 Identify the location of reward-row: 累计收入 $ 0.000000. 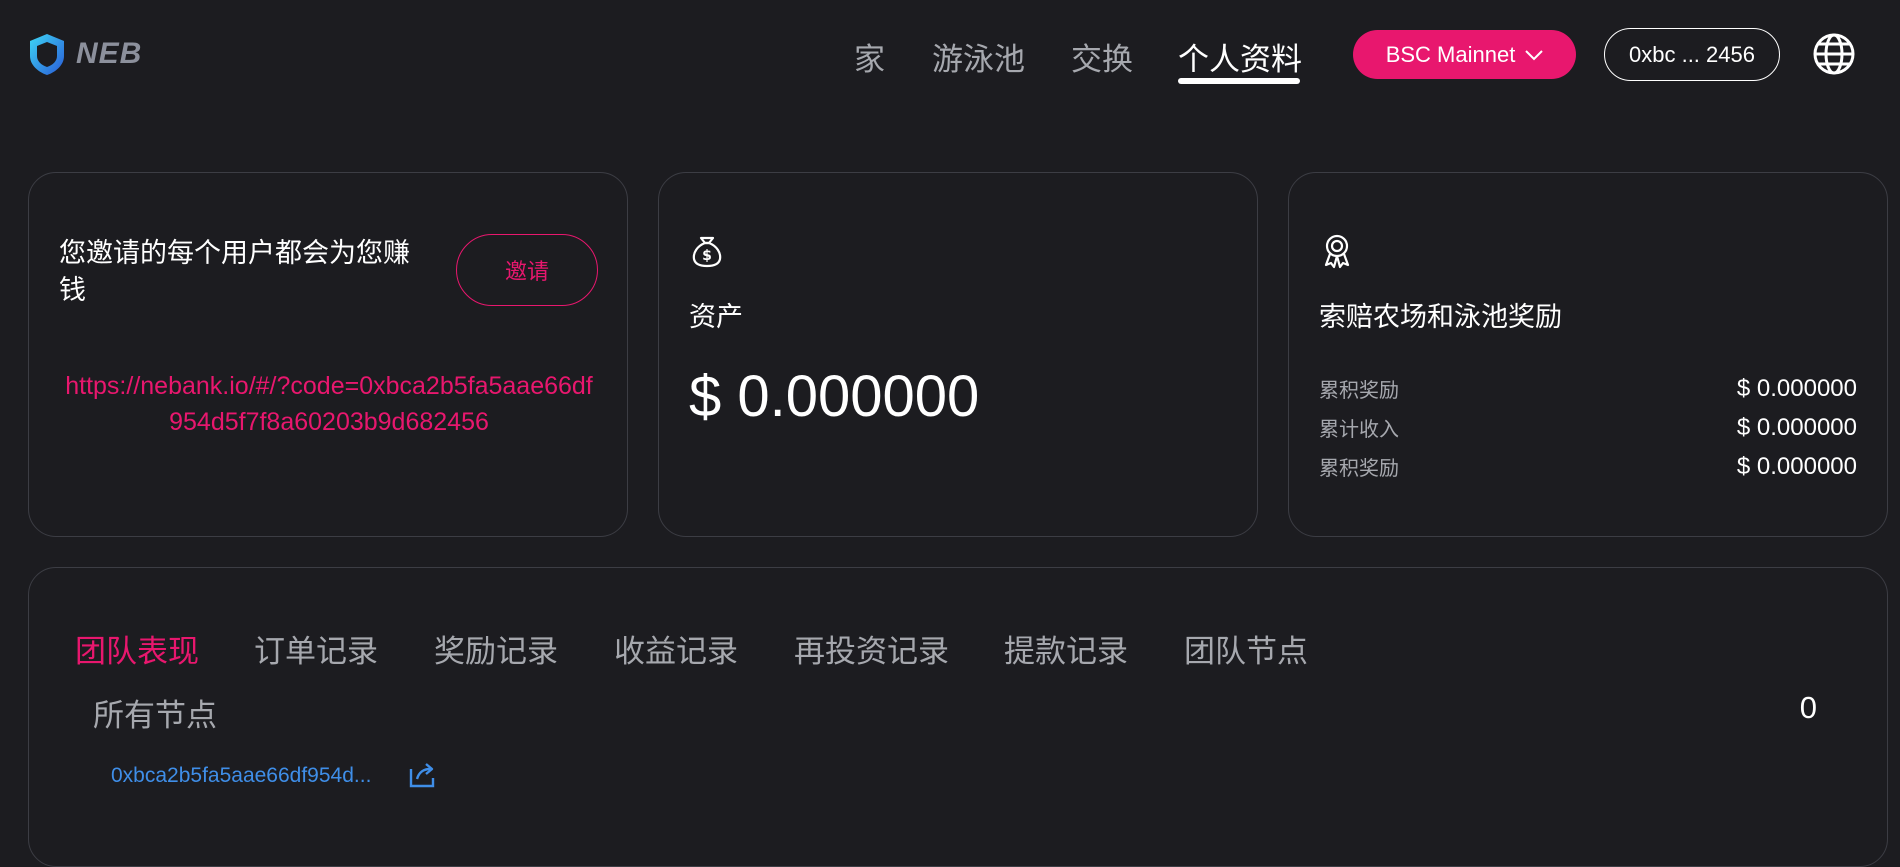
(1588, 427).